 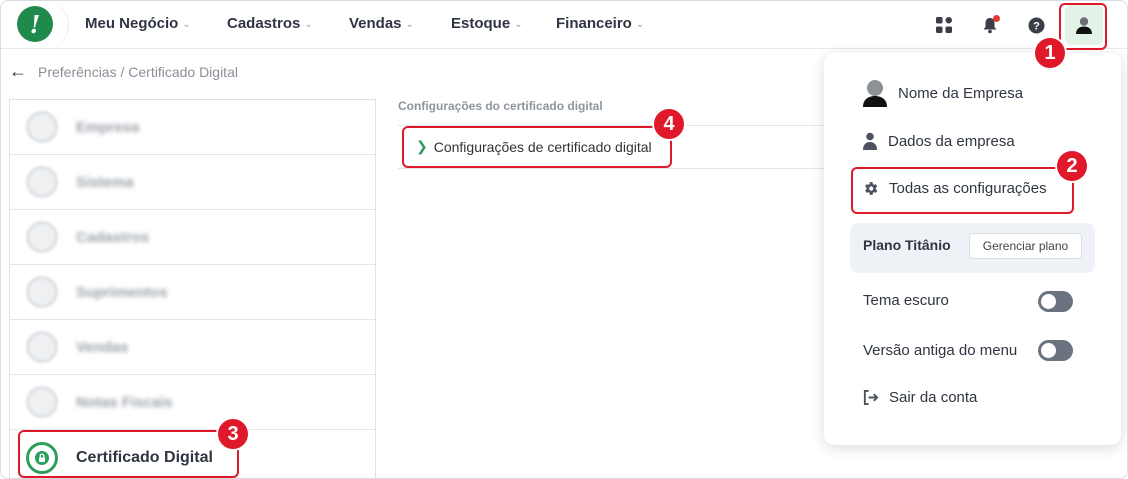 I want to click on nav-label: Cadastros, so click(x=264, y=23).